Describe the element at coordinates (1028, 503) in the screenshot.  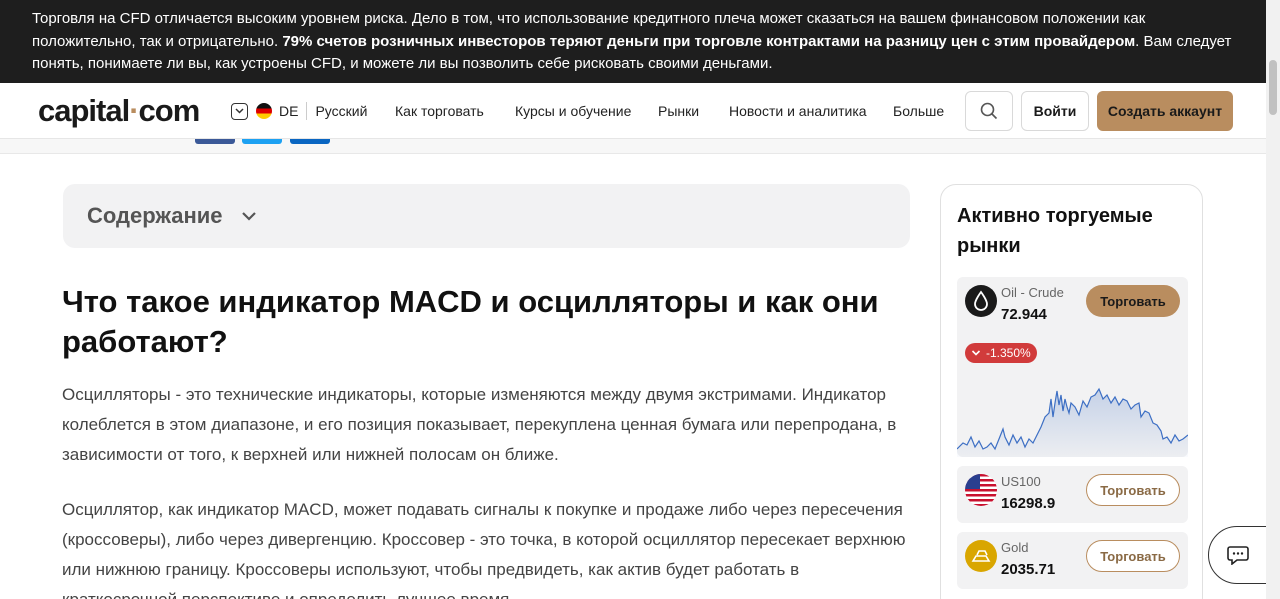
I see `market-price: 16298.9` at that location.